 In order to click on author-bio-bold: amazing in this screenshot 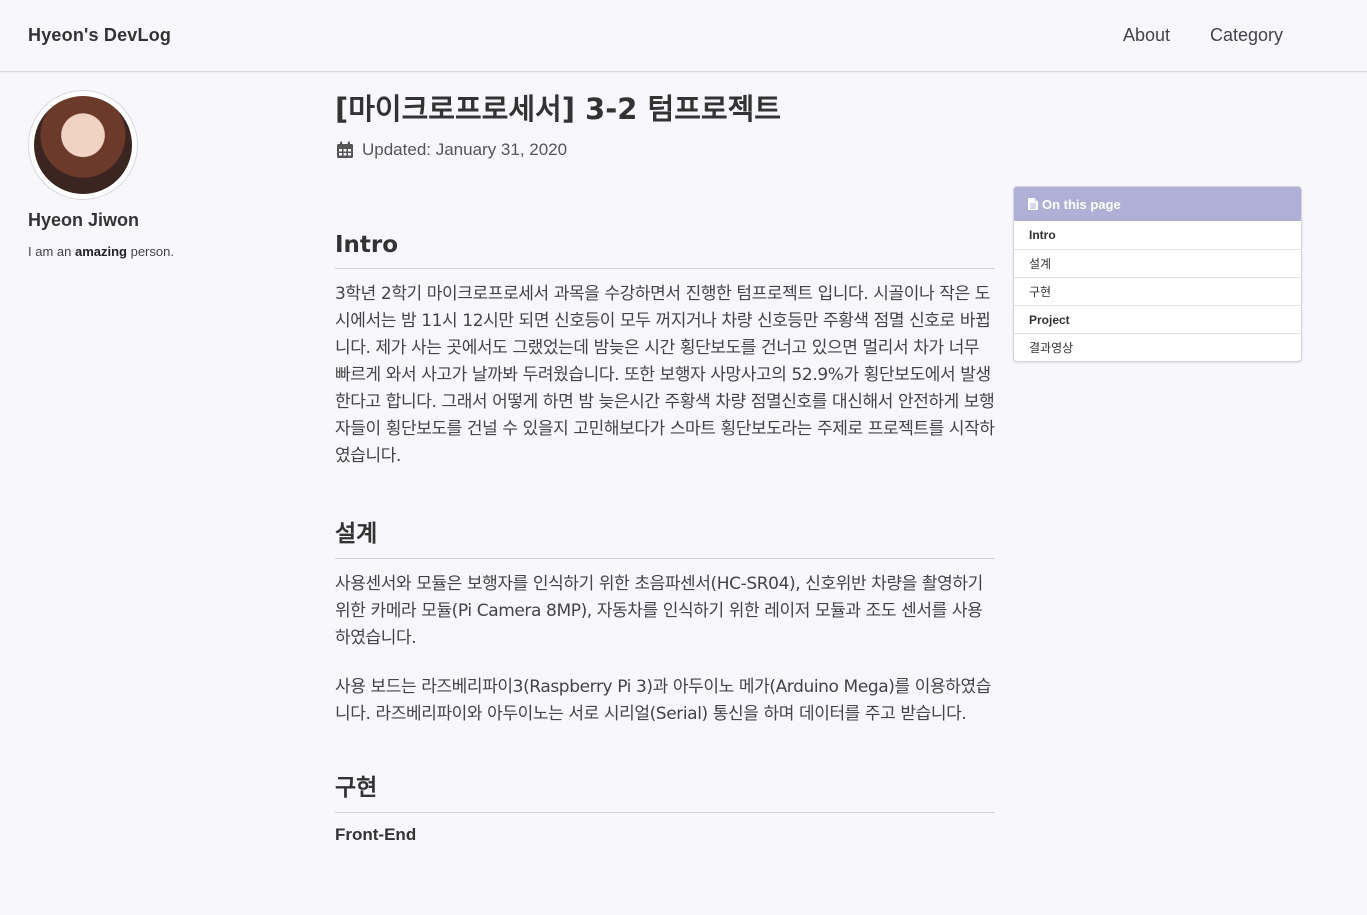, I will do `click(100, 251)`.